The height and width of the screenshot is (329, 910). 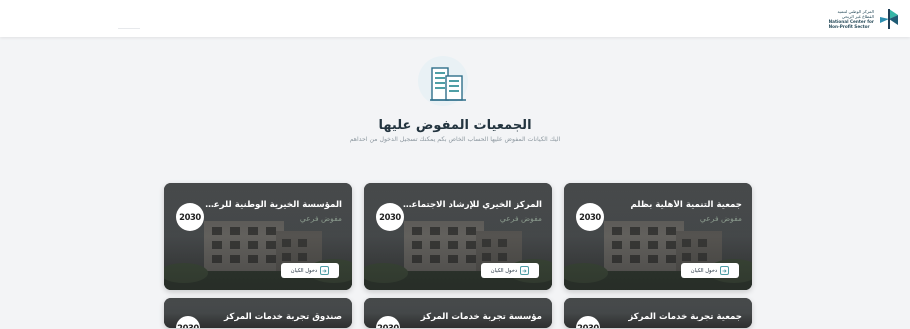 What do you see at coordinates (889, 18) in the screenshot?
I see `ncnp-logo-icon` at bounding box center [889, 18].